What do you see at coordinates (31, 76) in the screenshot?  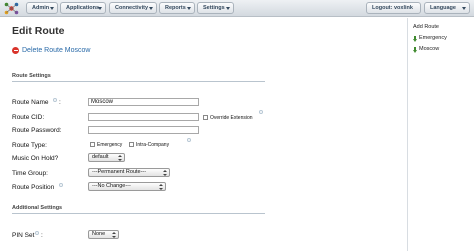 I see `route-settings-heading: Route Settings` at bounding box center [31, 76].